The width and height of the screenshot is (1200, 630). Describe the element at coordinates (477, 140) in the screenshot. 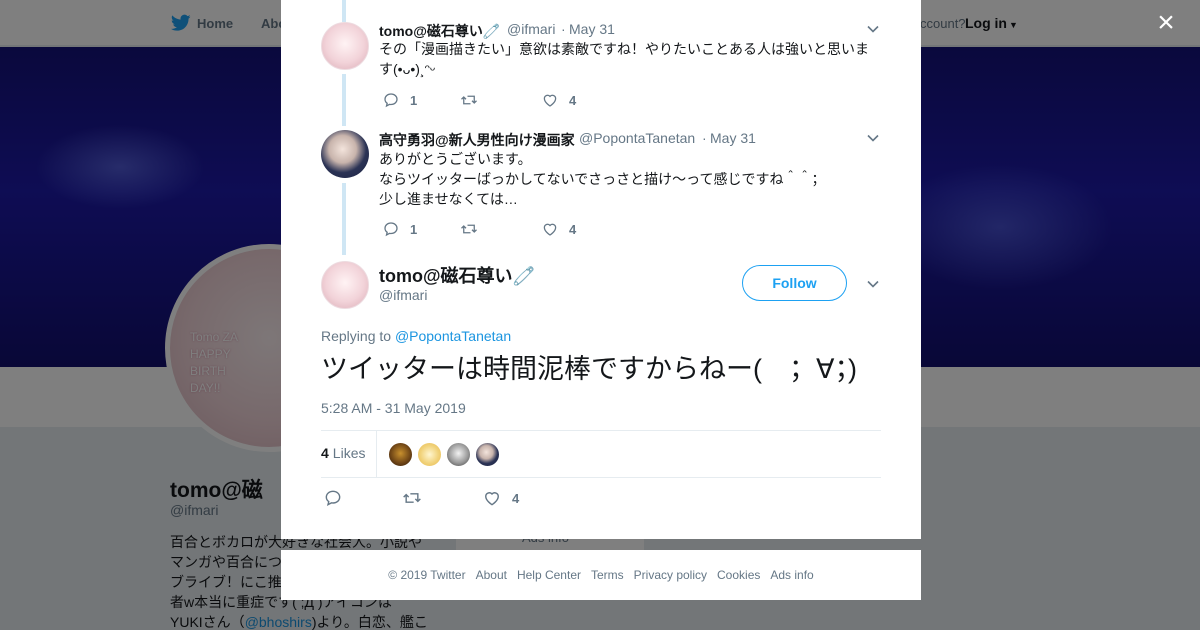

I see `reply-author-name: 高守勇羽@新人男性向け漫画家` at that location.